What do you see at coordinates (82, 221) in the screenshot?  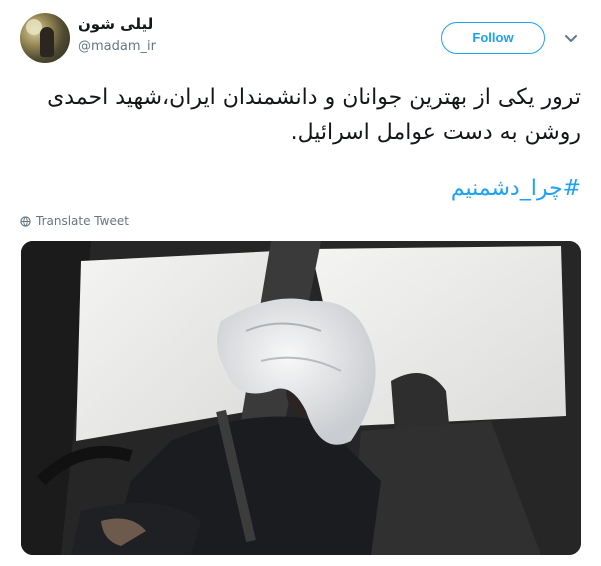 I see `translate-label: Translate Tweet` at bounding box center [82, 221].